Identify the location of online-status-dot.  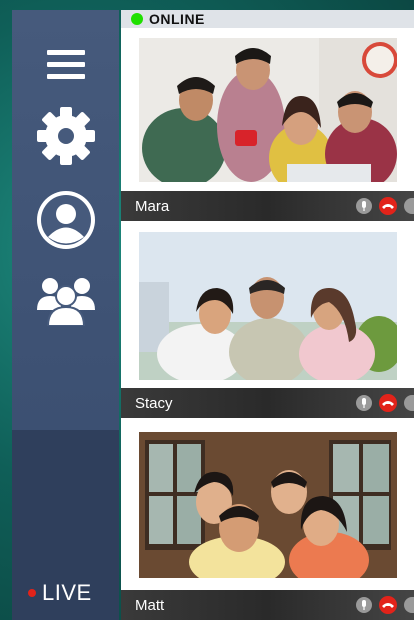
(137, 19).